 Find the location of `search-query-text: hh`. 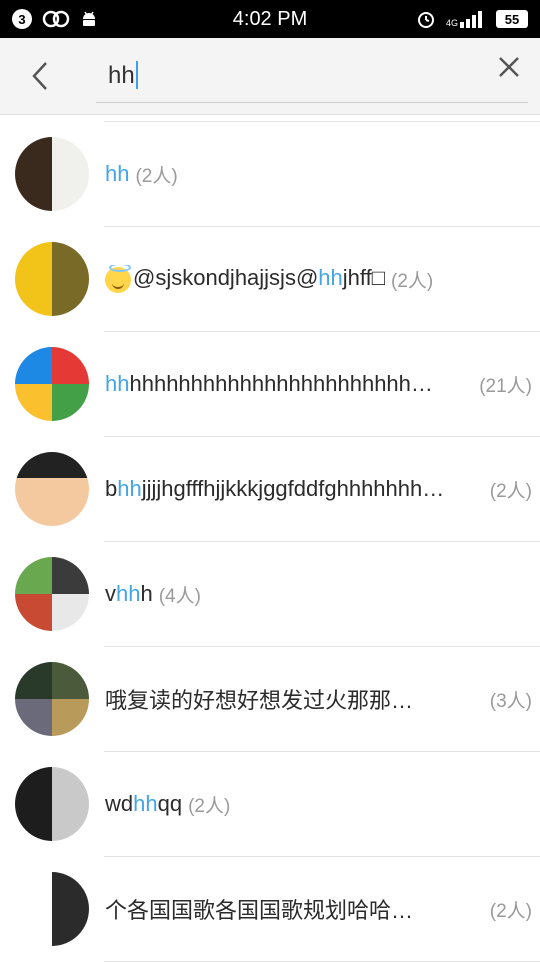

search-query-text: hh is located at coordinates (121, 75).